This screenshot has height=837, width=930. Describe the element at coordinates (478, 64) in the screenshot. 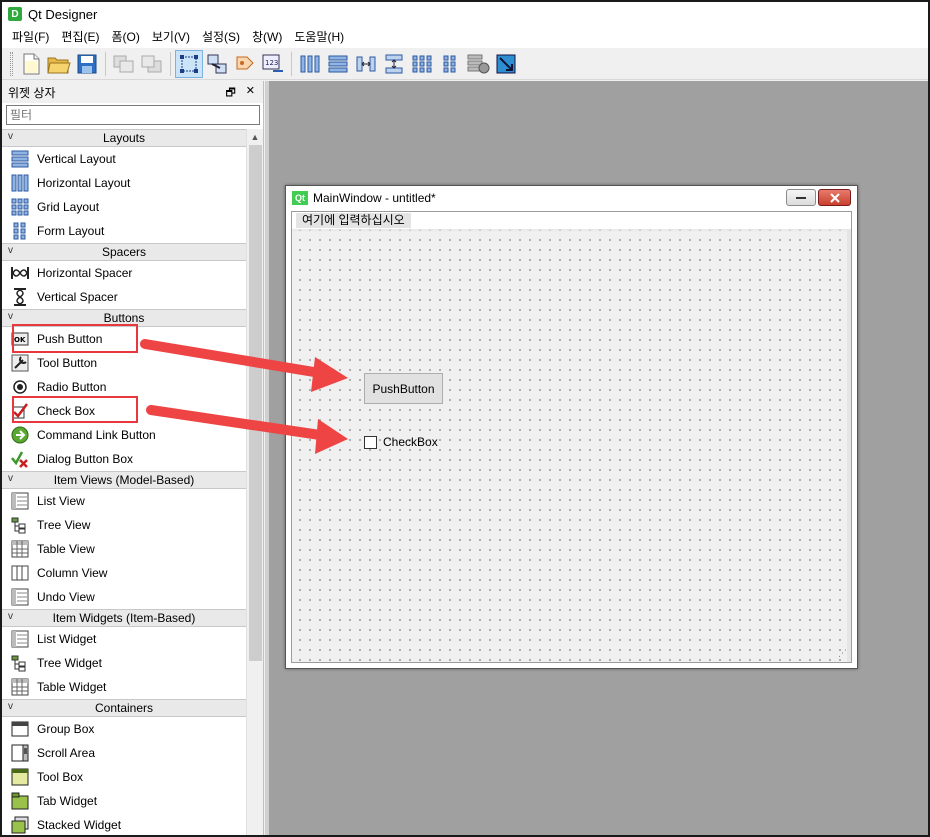

I see `break-layout-icon` at that location.